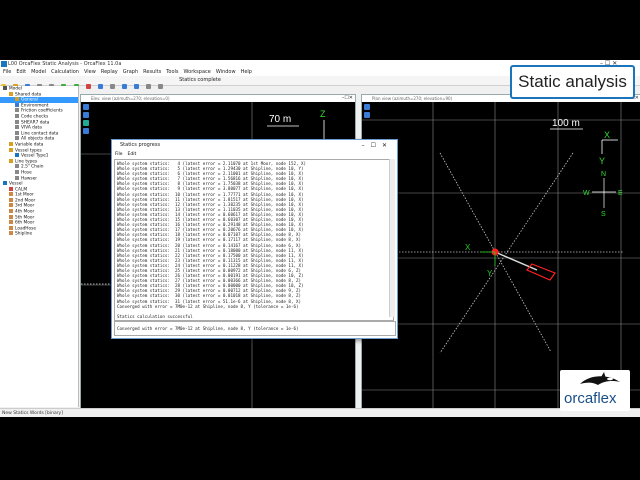  What do you see at coordinates (590, 398) in the screenshot?
I see `orcaflex-logo-text: orcaflex` at bounding box center [590, 398].